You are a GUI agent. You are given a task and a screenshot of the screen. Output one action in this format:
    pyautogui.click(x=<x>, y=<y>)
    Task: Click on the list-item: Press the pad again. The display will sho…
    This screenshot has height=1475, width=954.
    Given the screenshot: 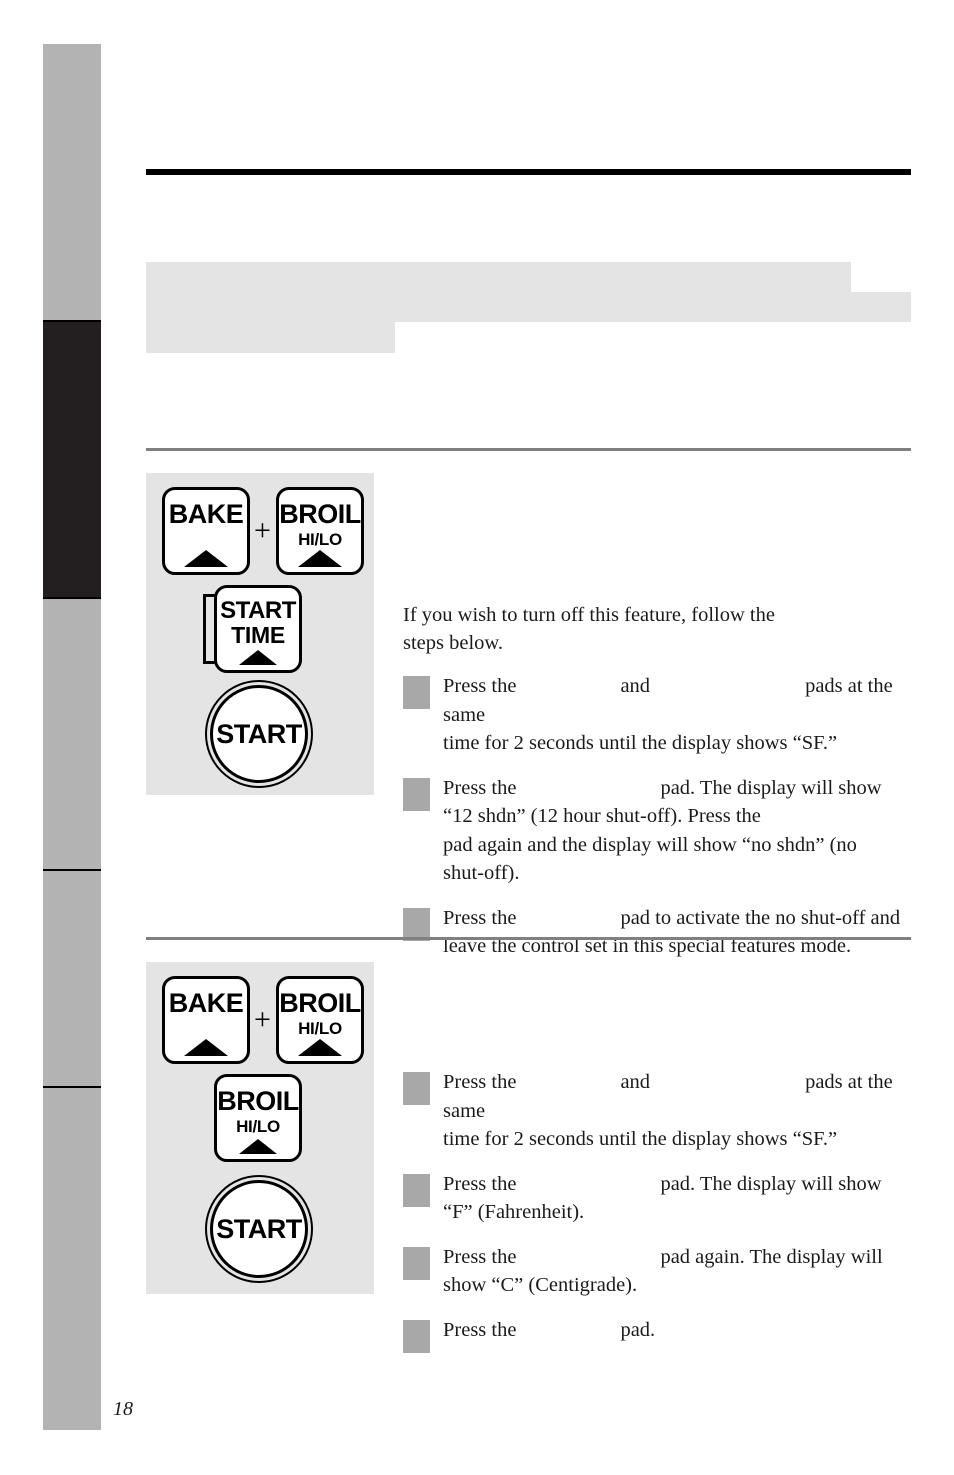 What is the action you would take?
    pyautogui.click(x=658, y=1271)
    